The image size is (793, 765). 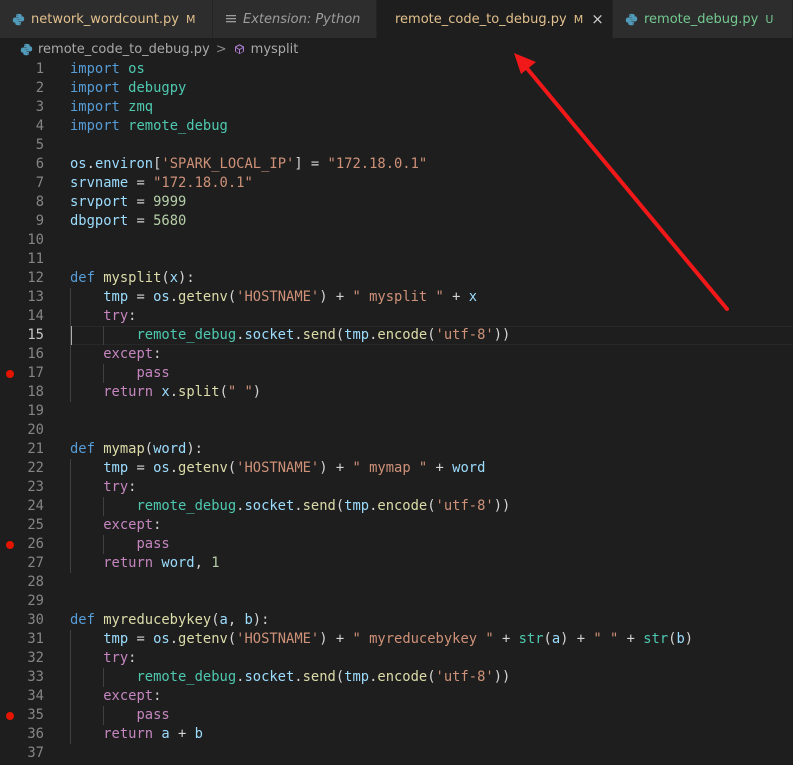 I want to click on code-text: return word, 1, so click(x=144, y=563).